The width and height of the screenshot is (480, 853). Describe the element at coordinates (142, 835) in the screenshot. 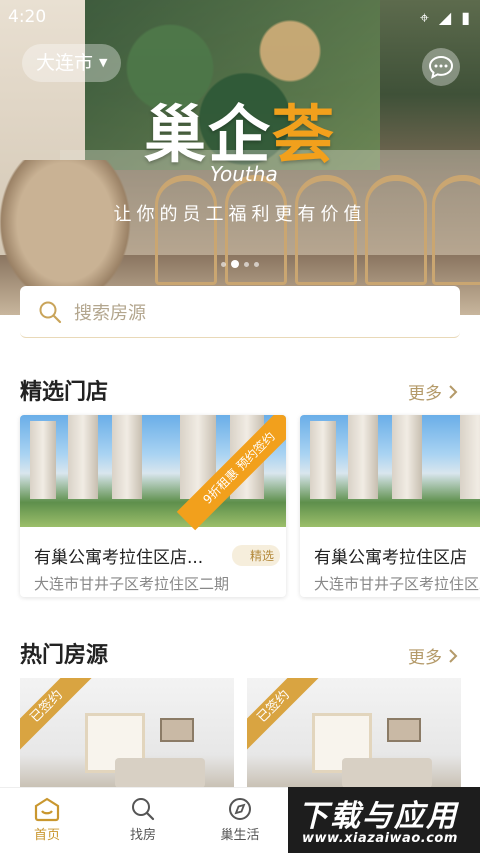

I see `tab-label: 找房` at that location.